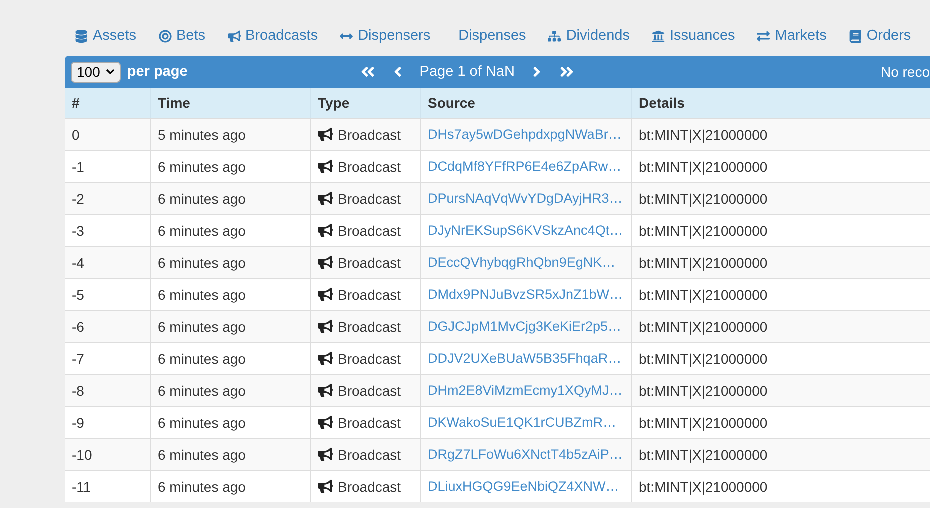 The image size is (930, 508). Describe the element at coordinates (658, 36) in the screenshot. I see `bank-icon` at that location.